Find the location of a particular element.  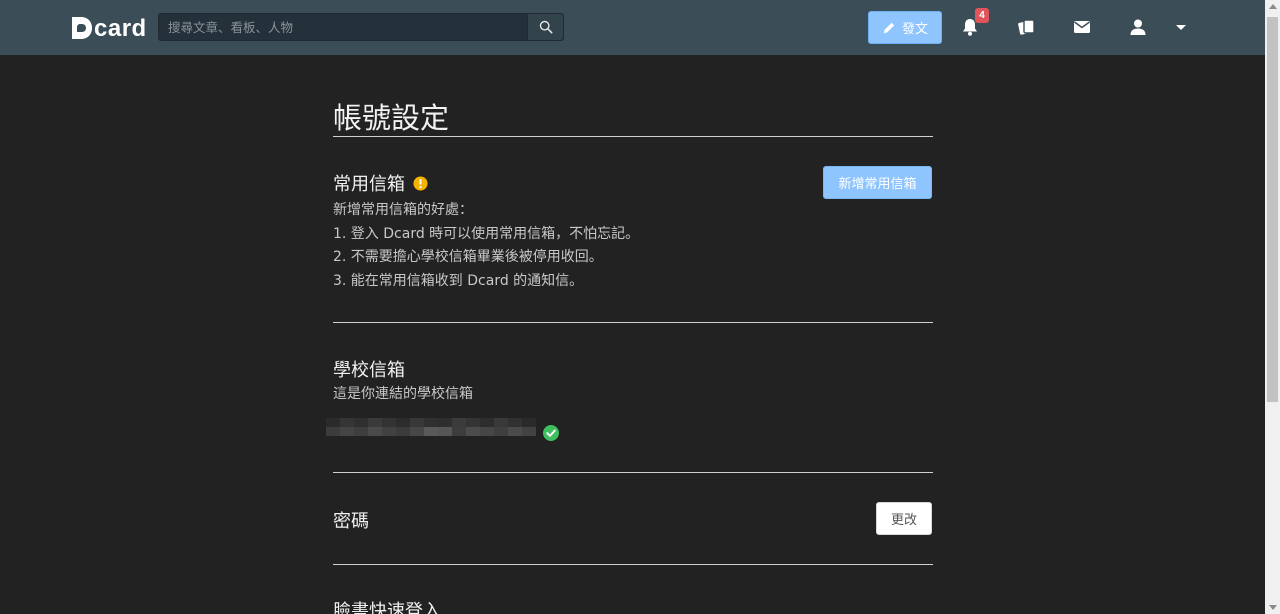

user-icon is located at coordinates (1138, 27).